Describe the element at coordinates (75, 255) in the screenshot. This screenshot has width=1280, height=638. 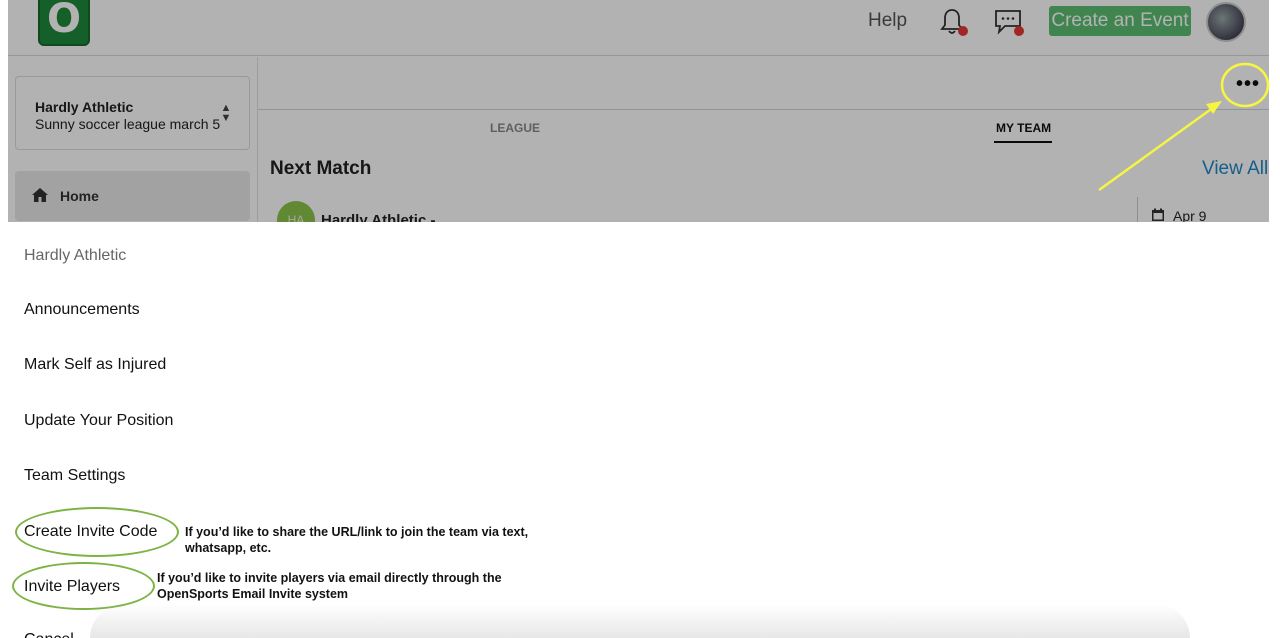
I see `action-sheet-header: Hardly Athletic` at that location.